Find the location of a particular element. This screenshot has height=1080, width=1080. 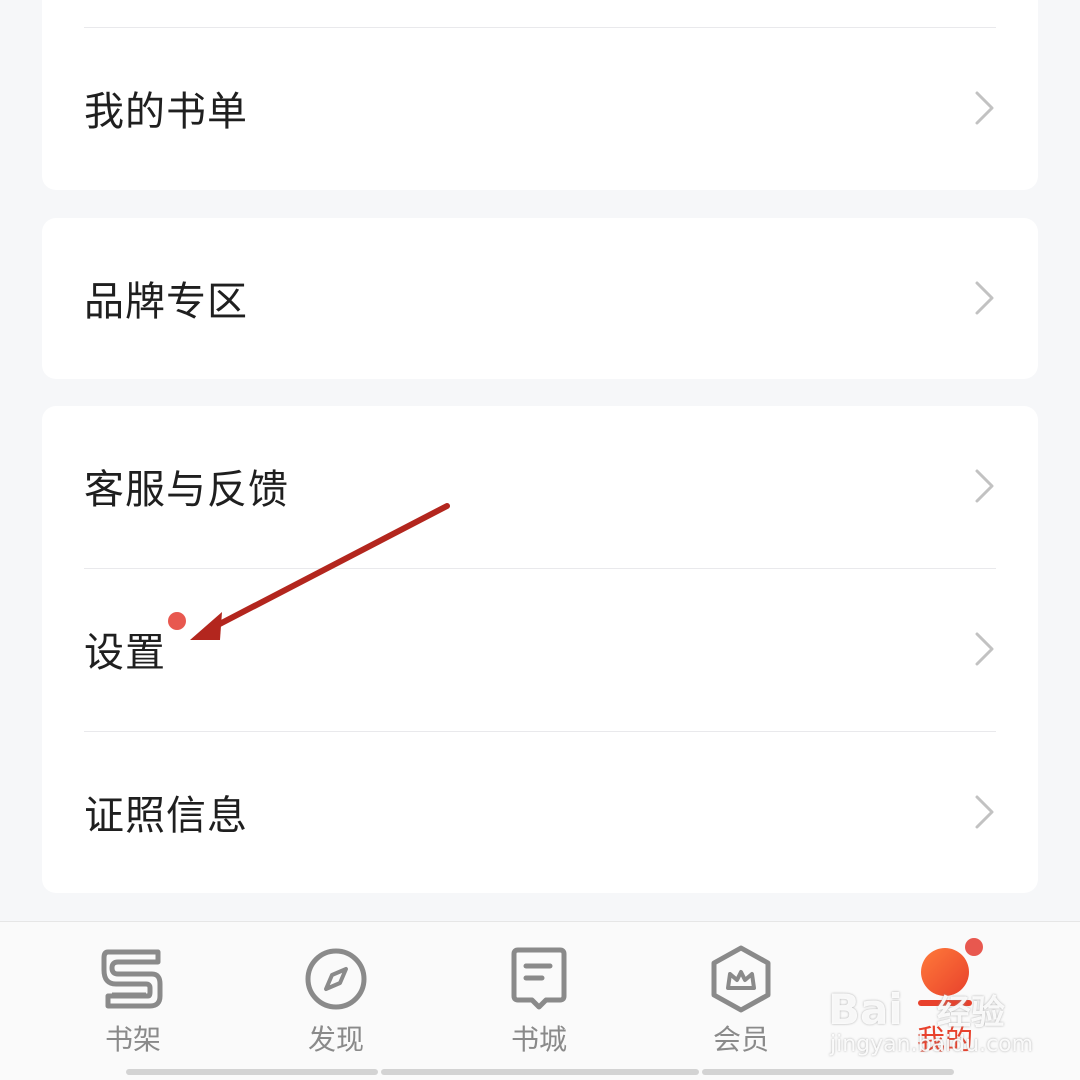

menu-item-label: 我的书单 is located at coordinates (166, 112).